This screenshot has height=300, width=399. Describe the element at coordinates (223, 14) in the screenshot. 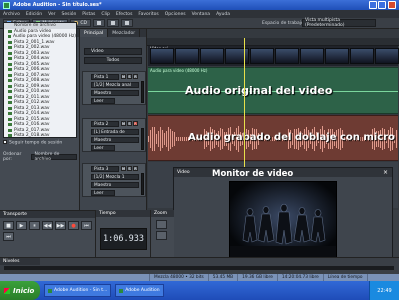

I see `menu-ayuda: Ayuda` at that location.